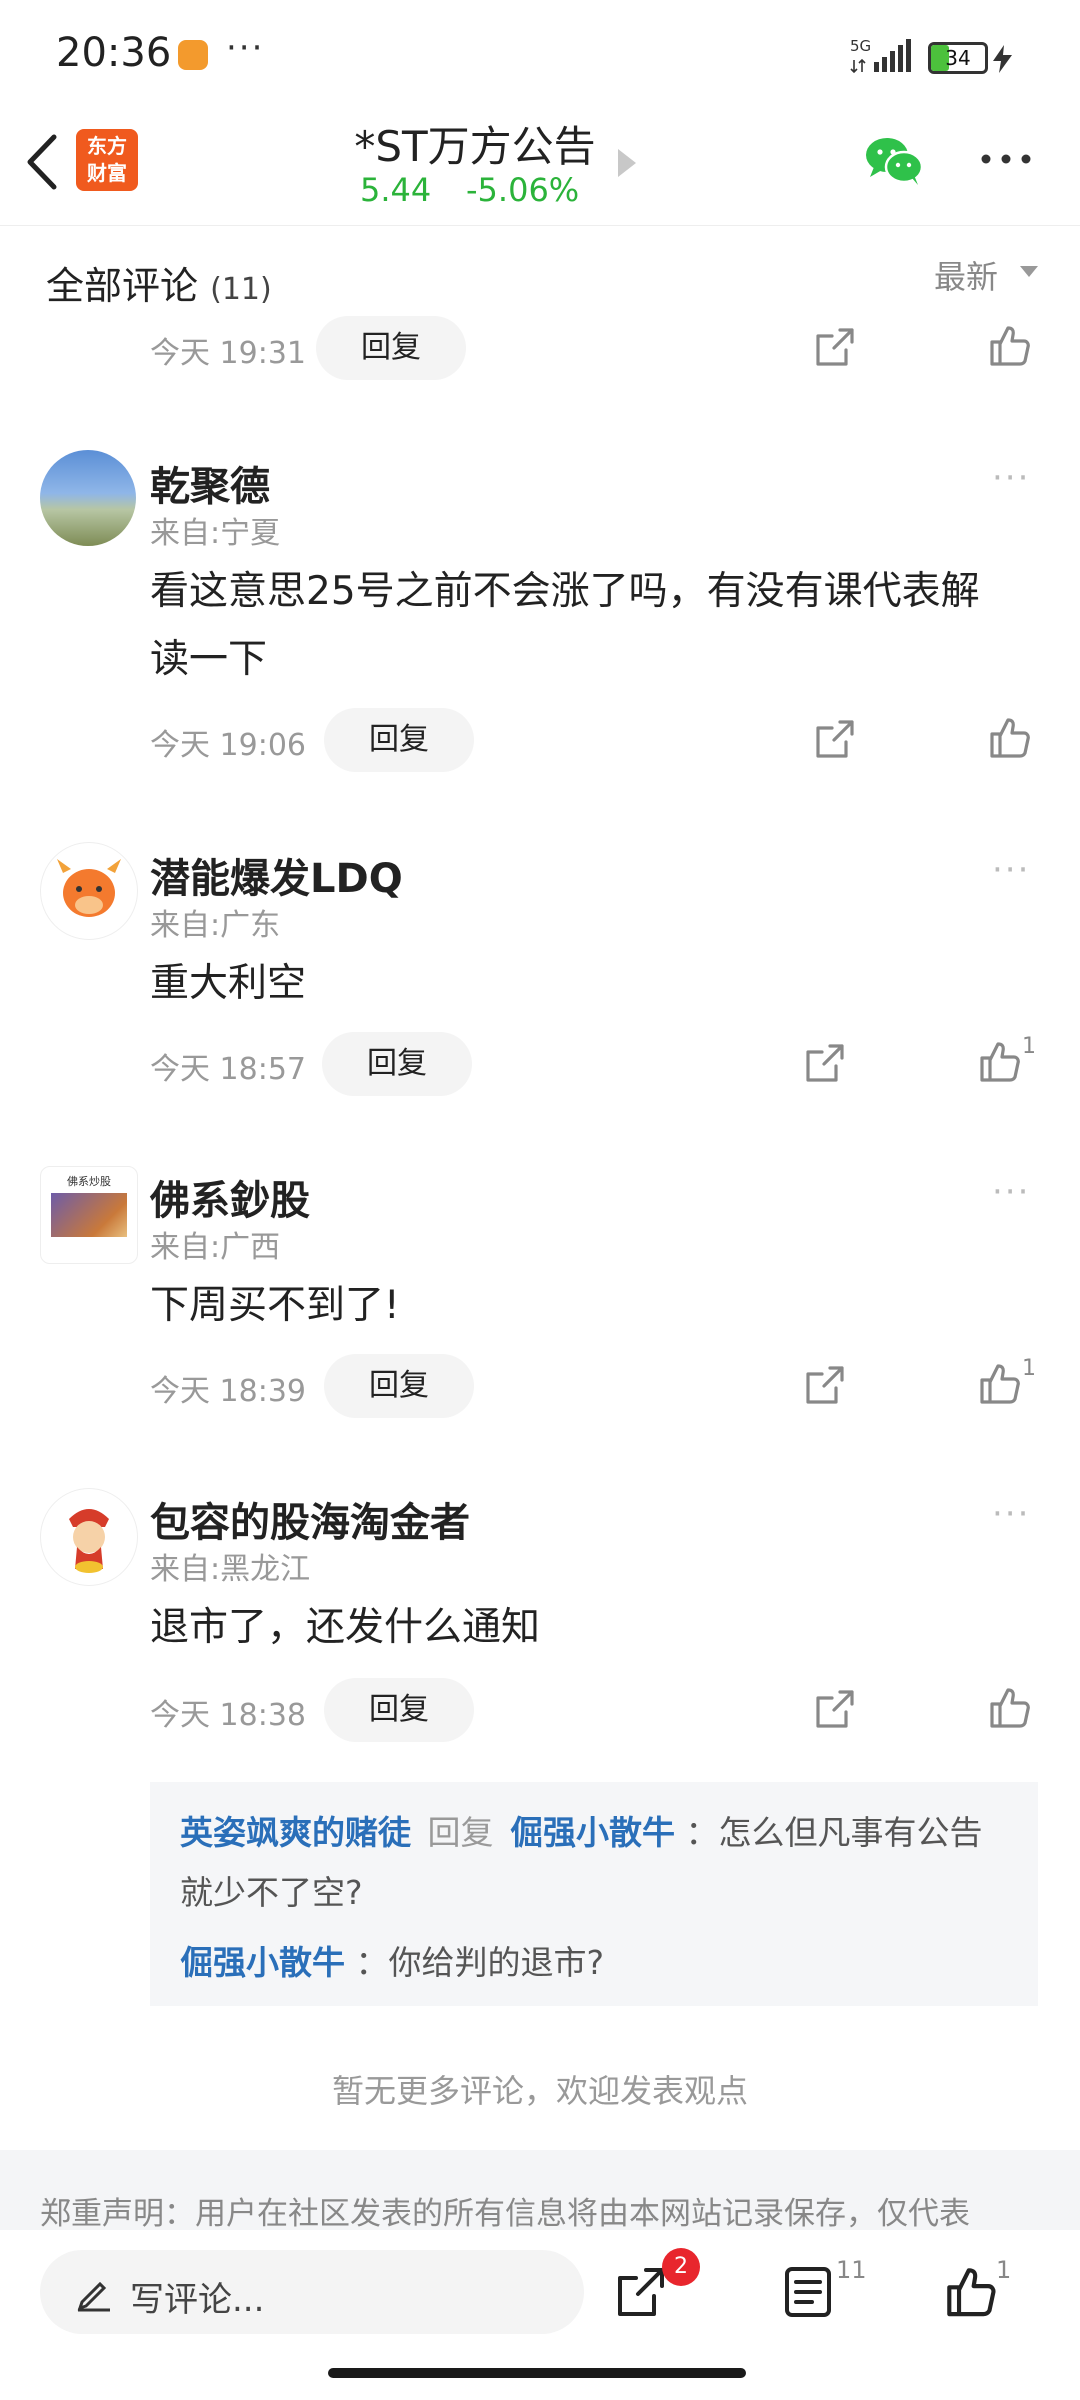  I want to click on logo-text-top: 东方, so click(107, 146).